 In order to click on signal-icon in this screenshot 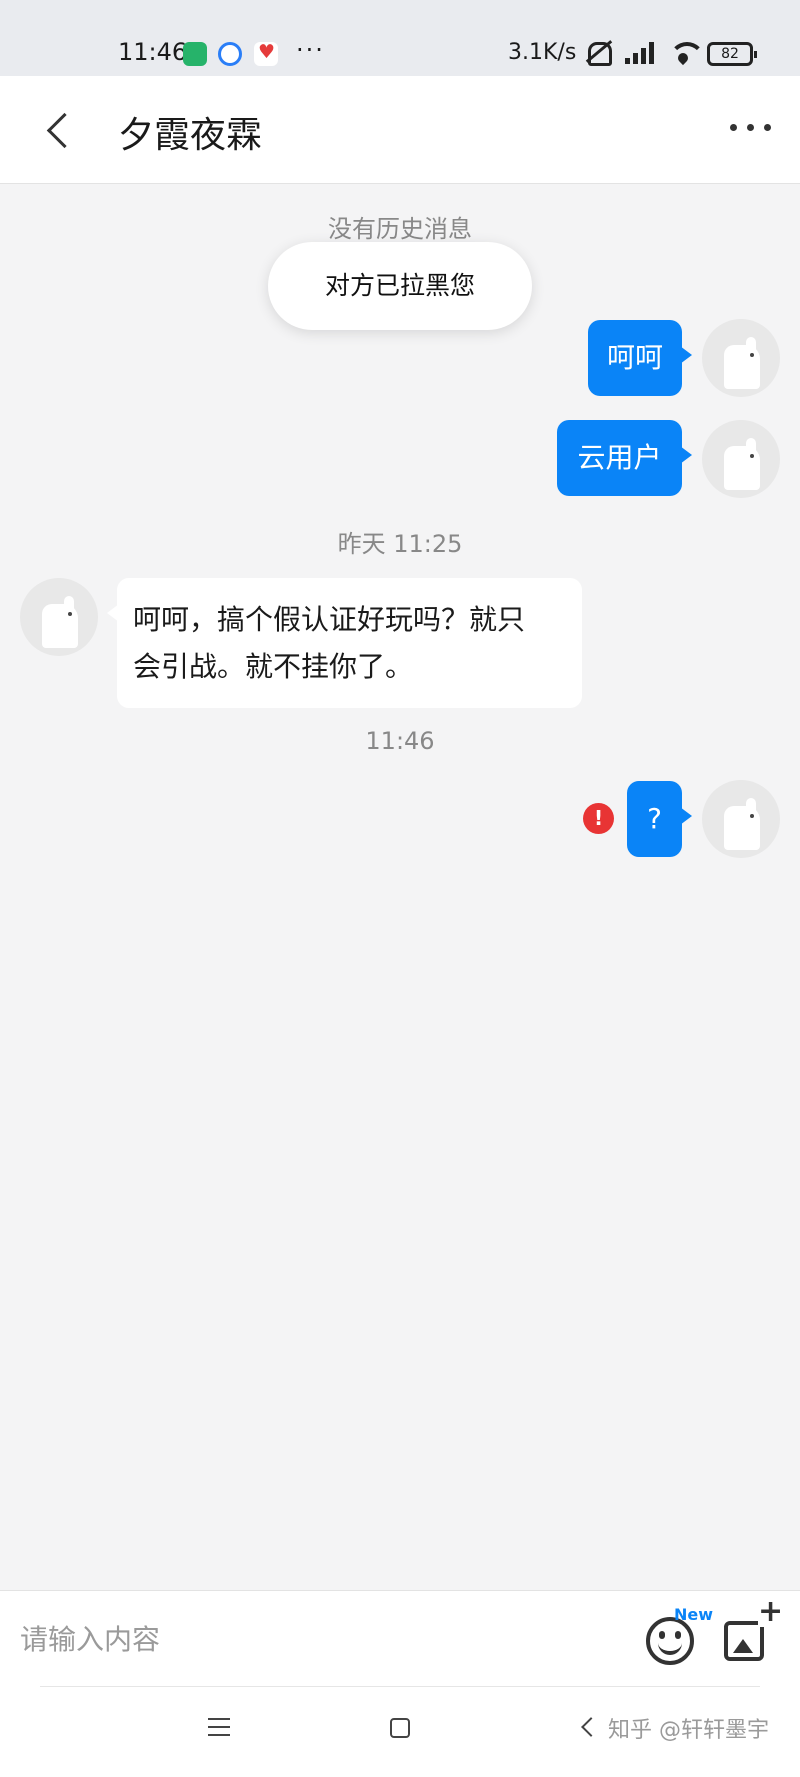, I will do `click(640, 52)`.